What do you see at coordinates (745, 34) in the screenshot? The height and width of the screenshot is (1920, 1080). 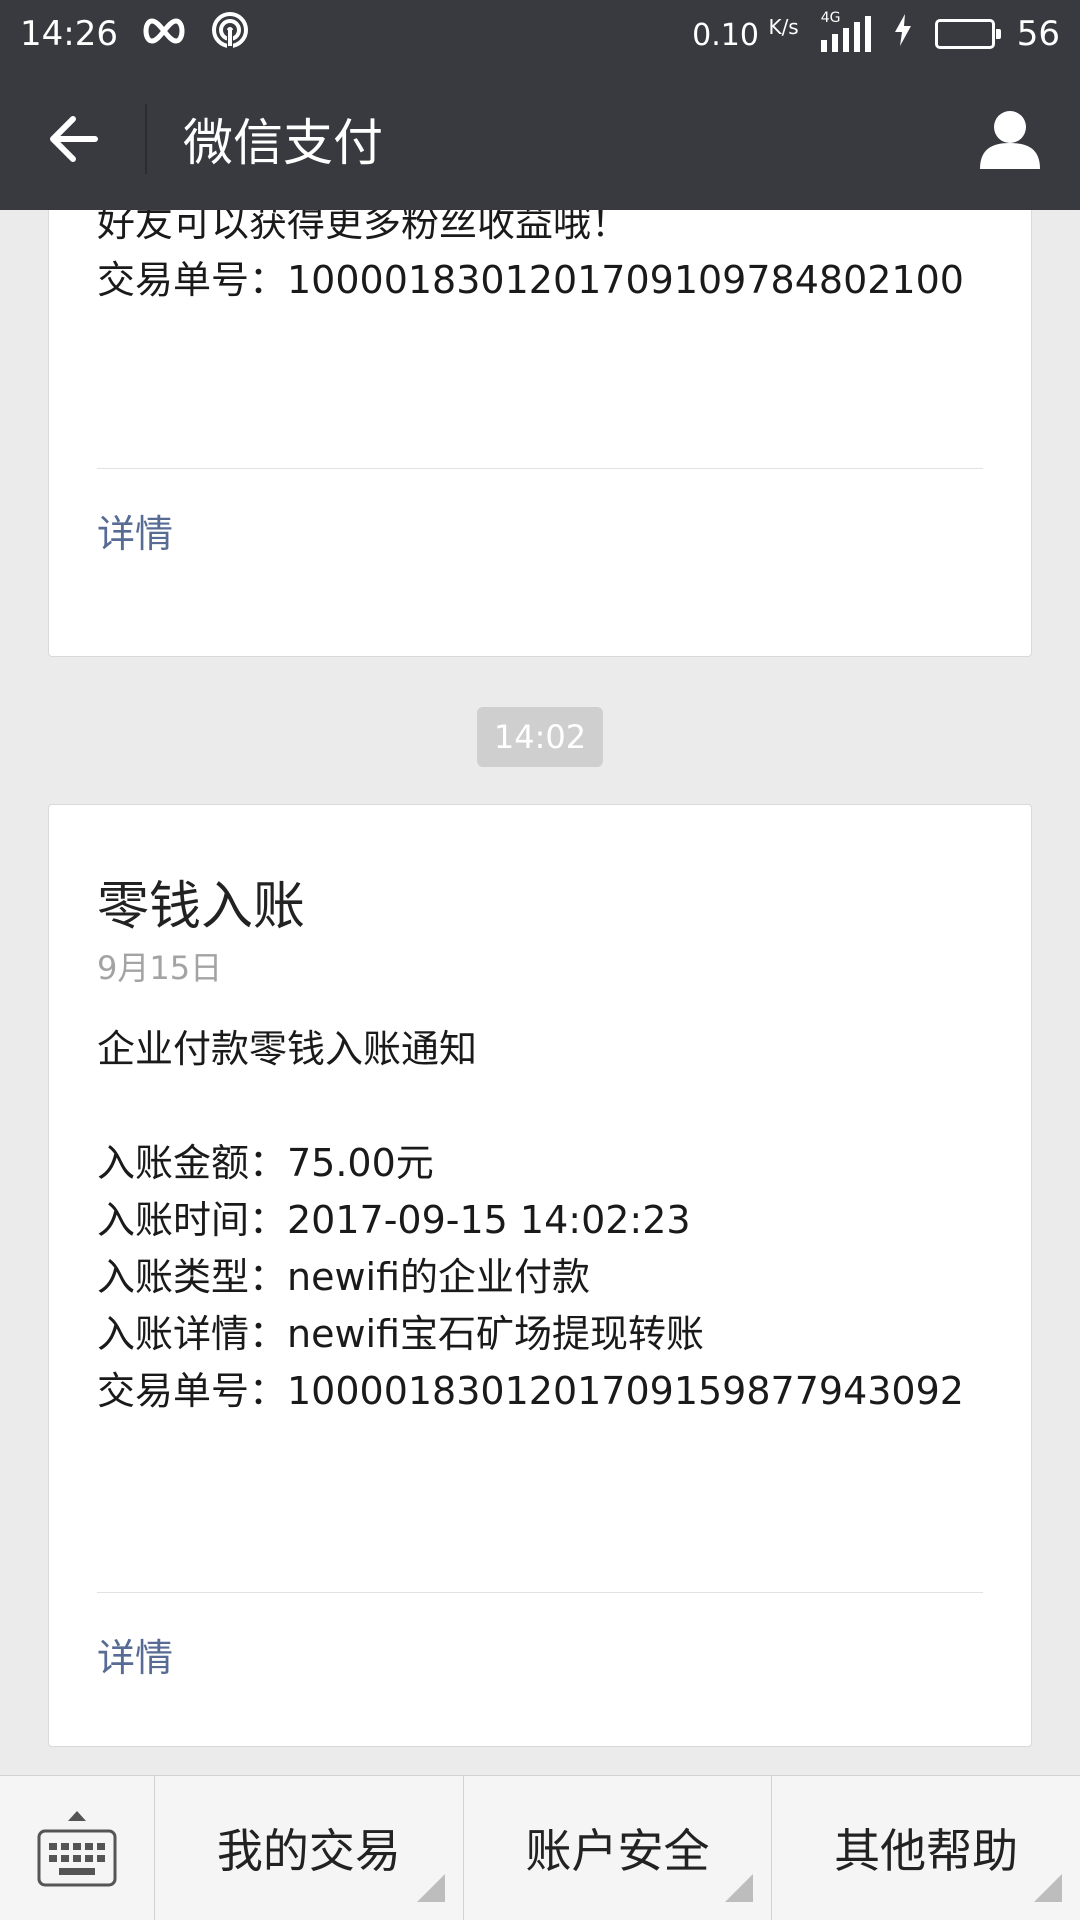 I see `network-speed: 0.10 K/s` at bounding box center [745, 34].